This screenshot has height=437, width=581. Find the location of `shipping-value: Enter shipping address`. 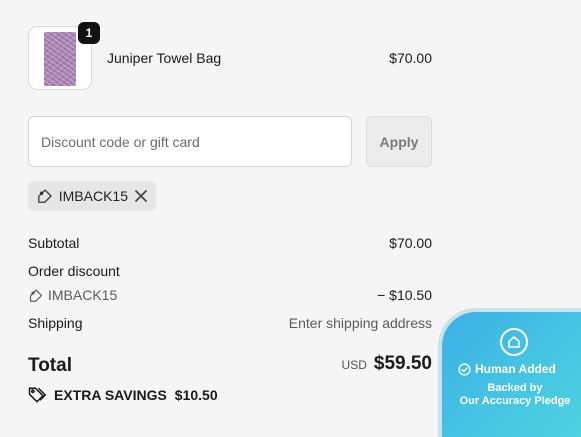

shipping-value: Enter shipping address is located at coordinates (360, 323).